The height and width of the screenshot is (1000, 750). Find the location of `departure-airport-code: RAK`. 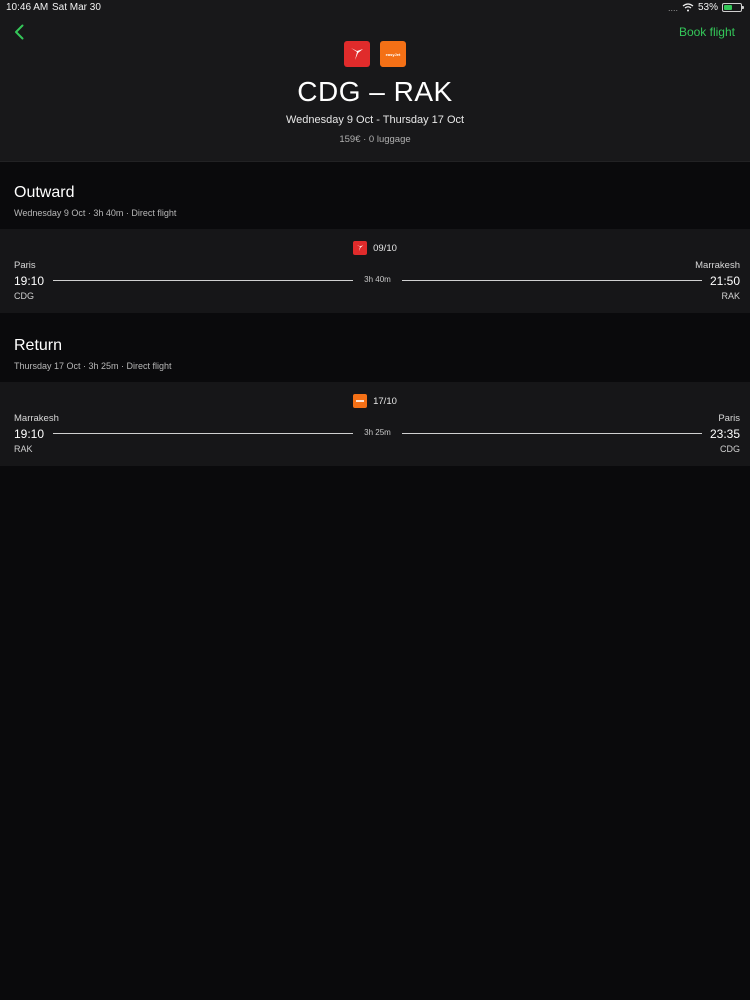

departure-airport-code: RAK is located at coordinates (23, 449).